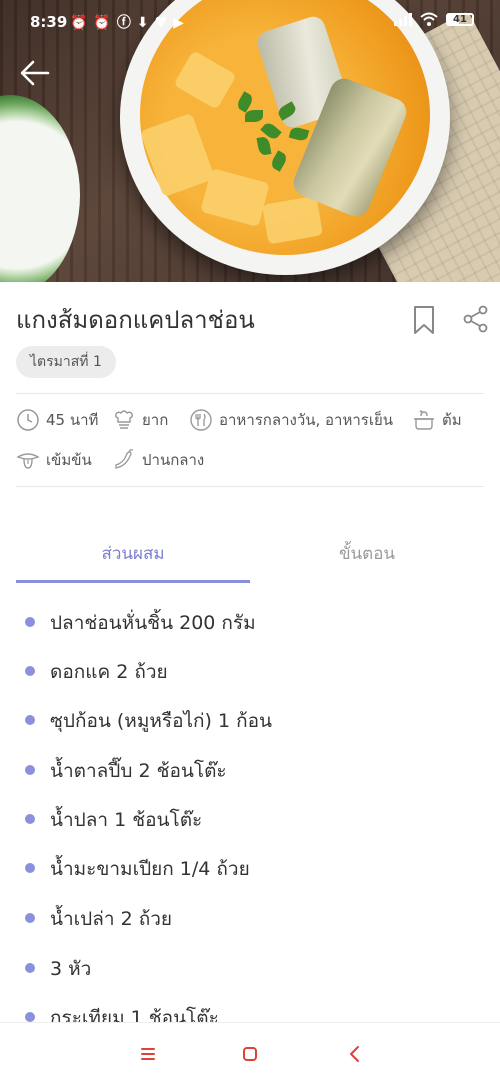 This screenshot has width=500, height=1083. Describe the element at coordinates (140, 420) in the screenshot. I see `meta-difficulty: ยาก` at that location.